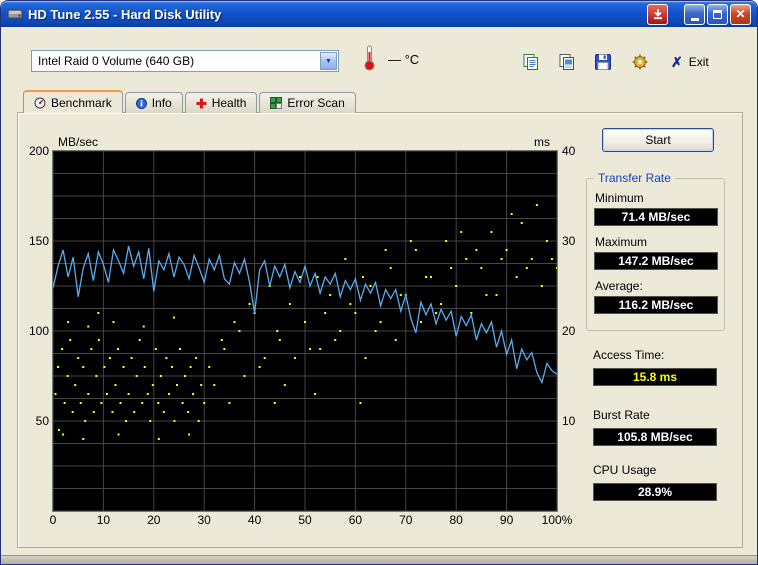 The height and width of the screenshot is (565, 758). I want to click on save-screenshot-button, so click(602, 61).